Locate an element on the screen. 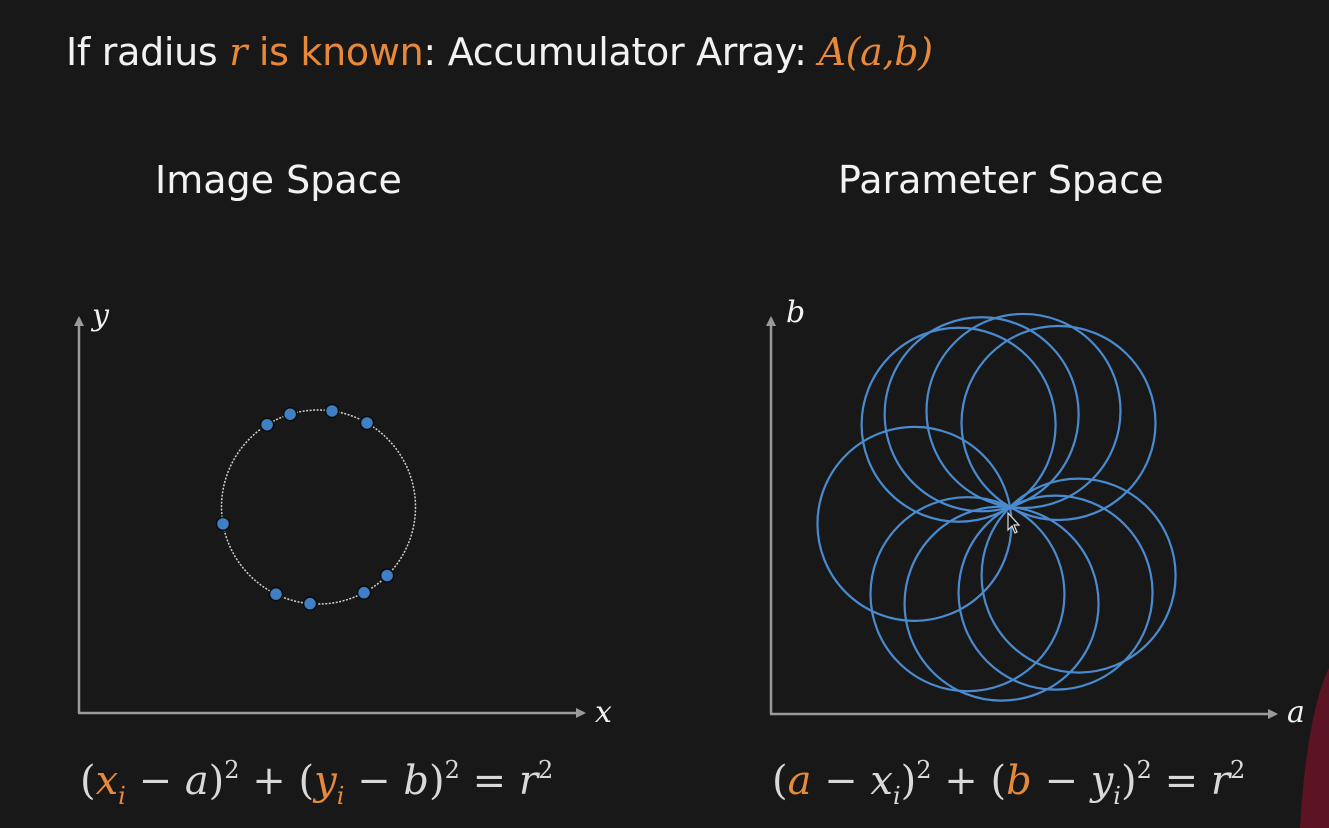 This screenshot has width=1329, height=828. param-a-axis-label: a is located at coordinates (1296, 712).